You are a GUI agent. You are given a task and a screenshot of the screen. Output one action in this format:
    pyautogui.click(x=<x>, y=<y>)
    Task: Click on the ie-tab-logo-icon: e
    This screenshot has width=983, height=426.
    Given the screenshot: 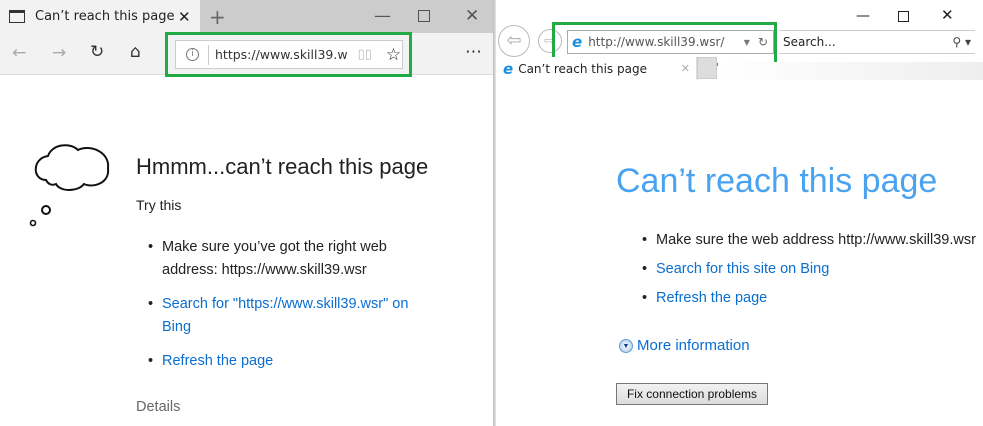 What is the action you would take?
    pyautogui.click(x=508, y=68)
    